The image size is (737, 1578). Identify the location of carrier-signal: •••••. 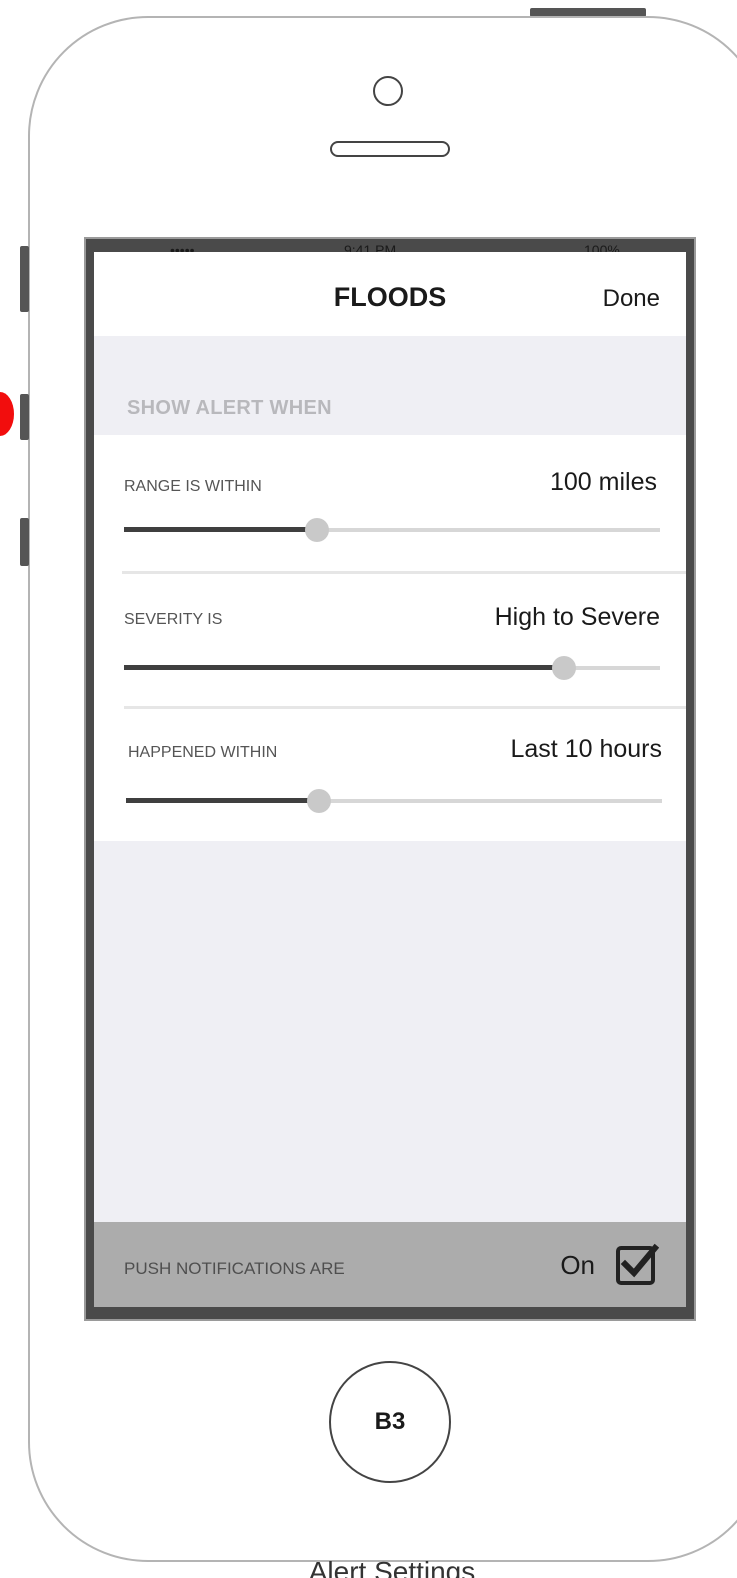
(182, 247).